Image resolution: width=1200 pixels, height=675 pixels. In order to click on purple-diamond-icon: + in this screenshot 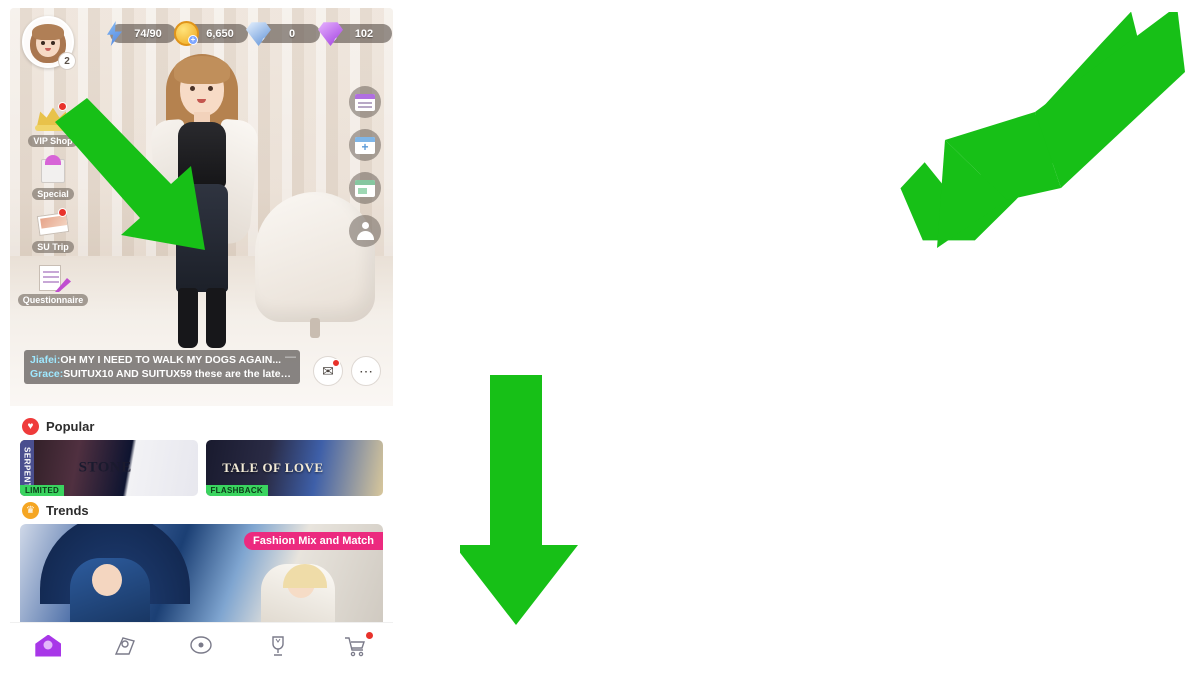, I will do `click(330, 34)`.